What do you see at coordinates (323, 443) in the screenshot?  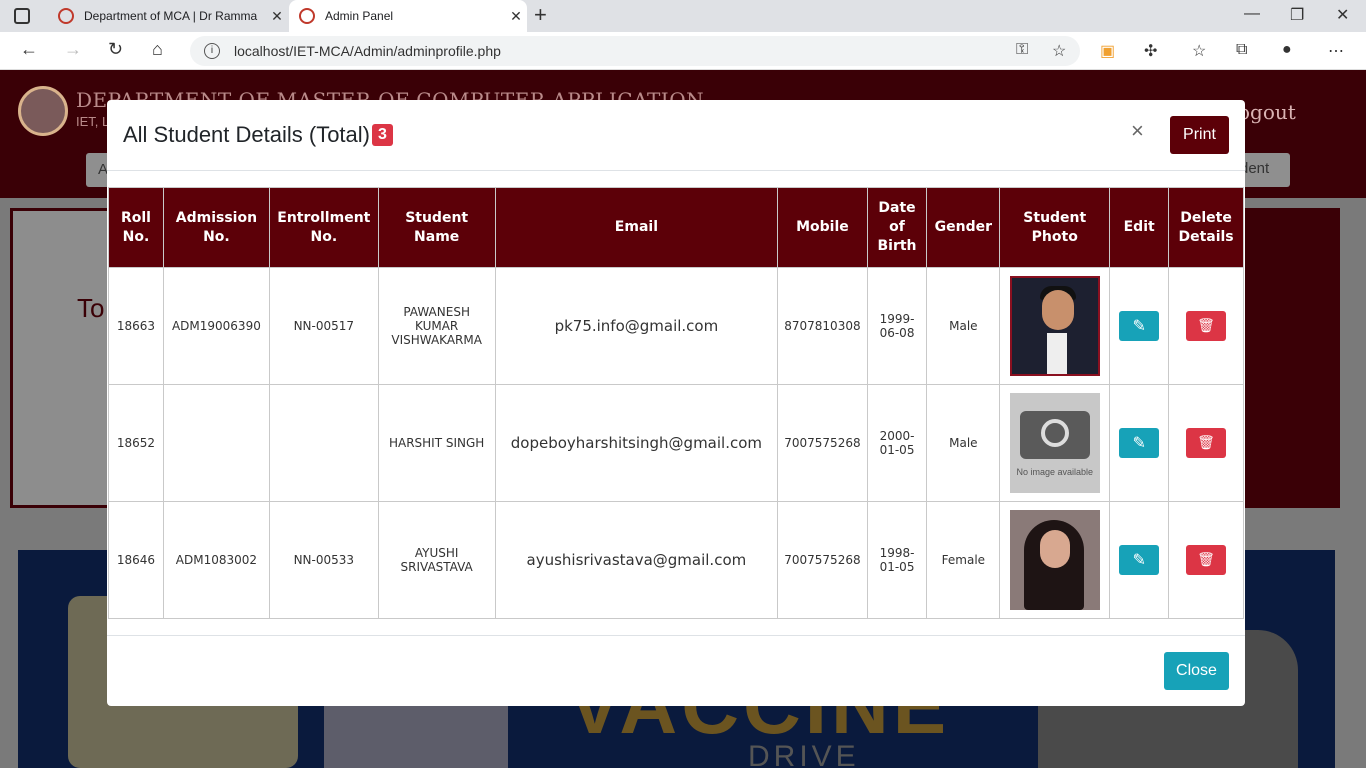 I see `cell-enrollment` at bounding box center [323, 443].